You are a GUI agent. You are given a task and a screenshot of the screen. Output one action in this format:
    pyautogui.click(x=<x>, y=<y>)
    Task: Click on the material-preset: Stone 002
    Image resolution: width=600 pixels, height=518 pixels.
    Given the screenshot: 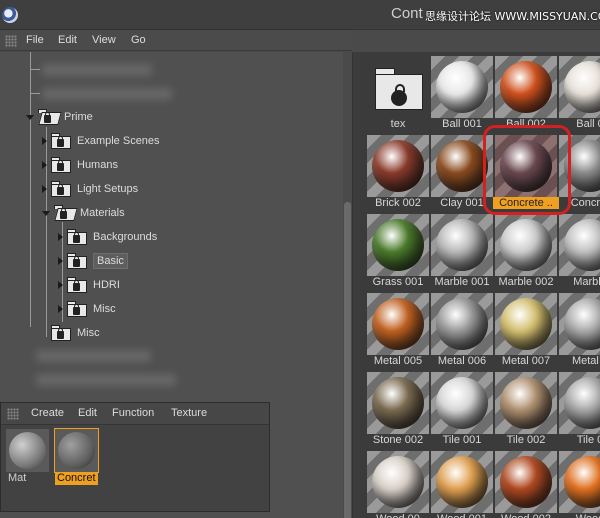 What is the action you would take?
    pyautogui.click(x=398, y=409)
    